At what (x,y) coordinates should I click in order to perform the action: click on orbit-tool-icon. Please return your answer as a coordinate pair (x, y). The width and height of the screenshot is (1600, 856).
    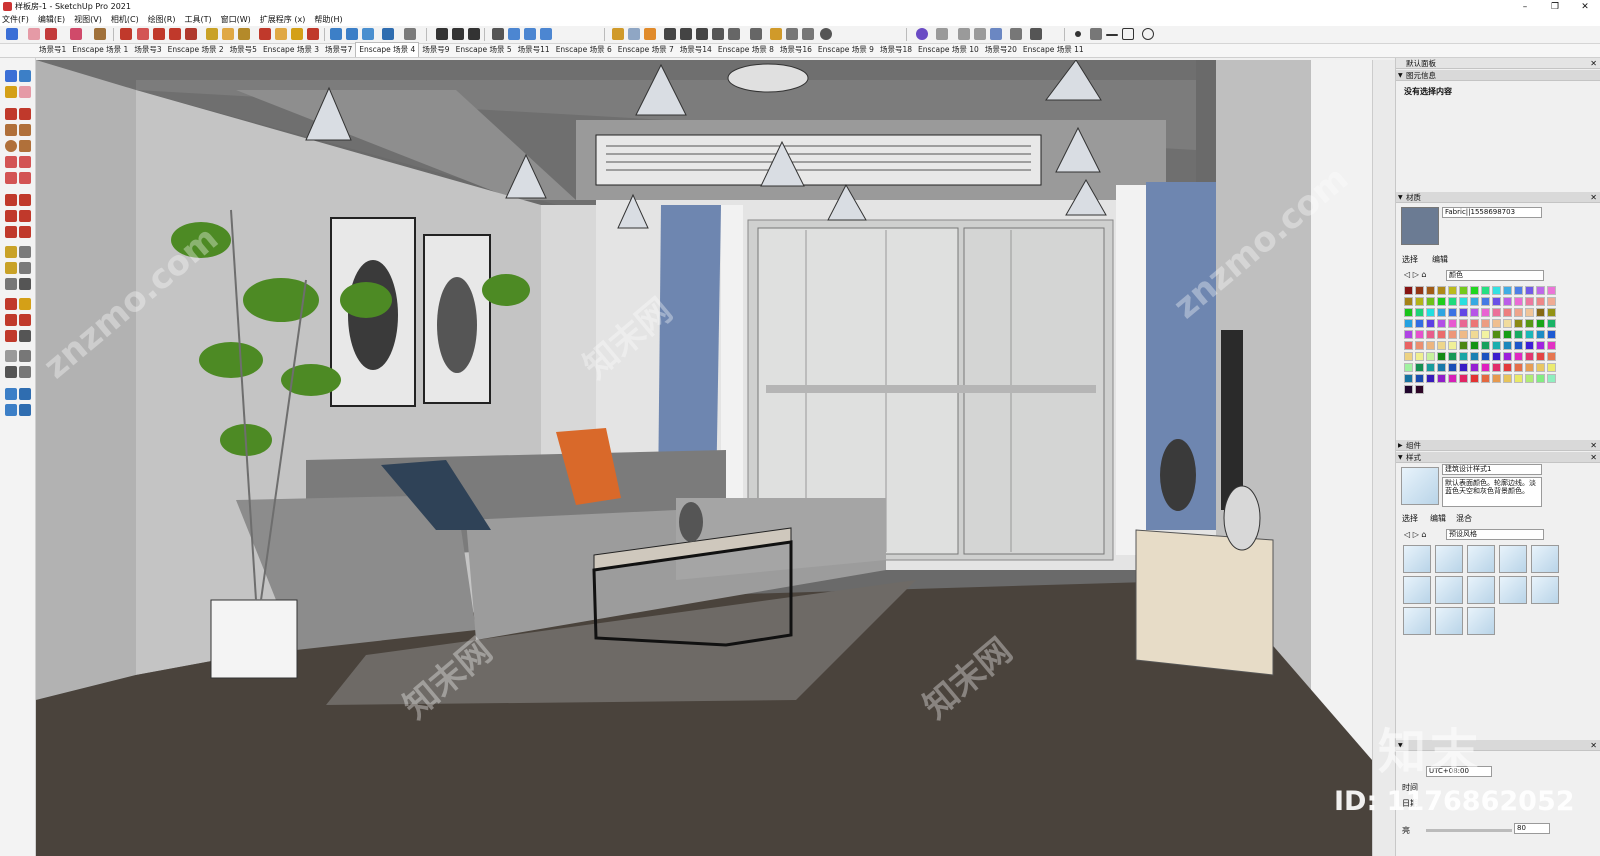
    Looking at the image, I should click on (11, 304).